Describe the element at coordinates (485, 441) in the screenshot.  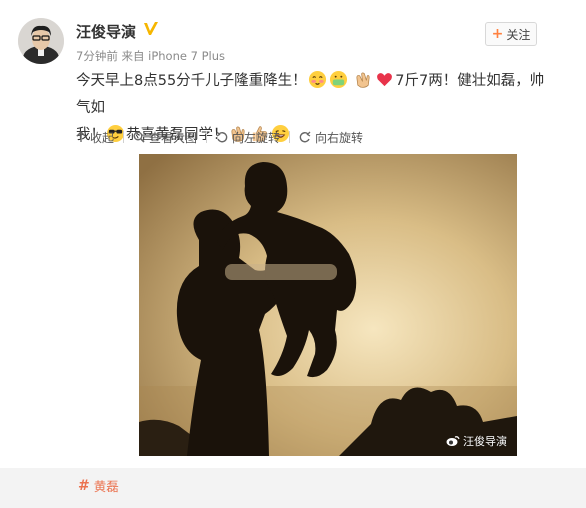
I see `watermark-text: 汪俊导演` at that location.